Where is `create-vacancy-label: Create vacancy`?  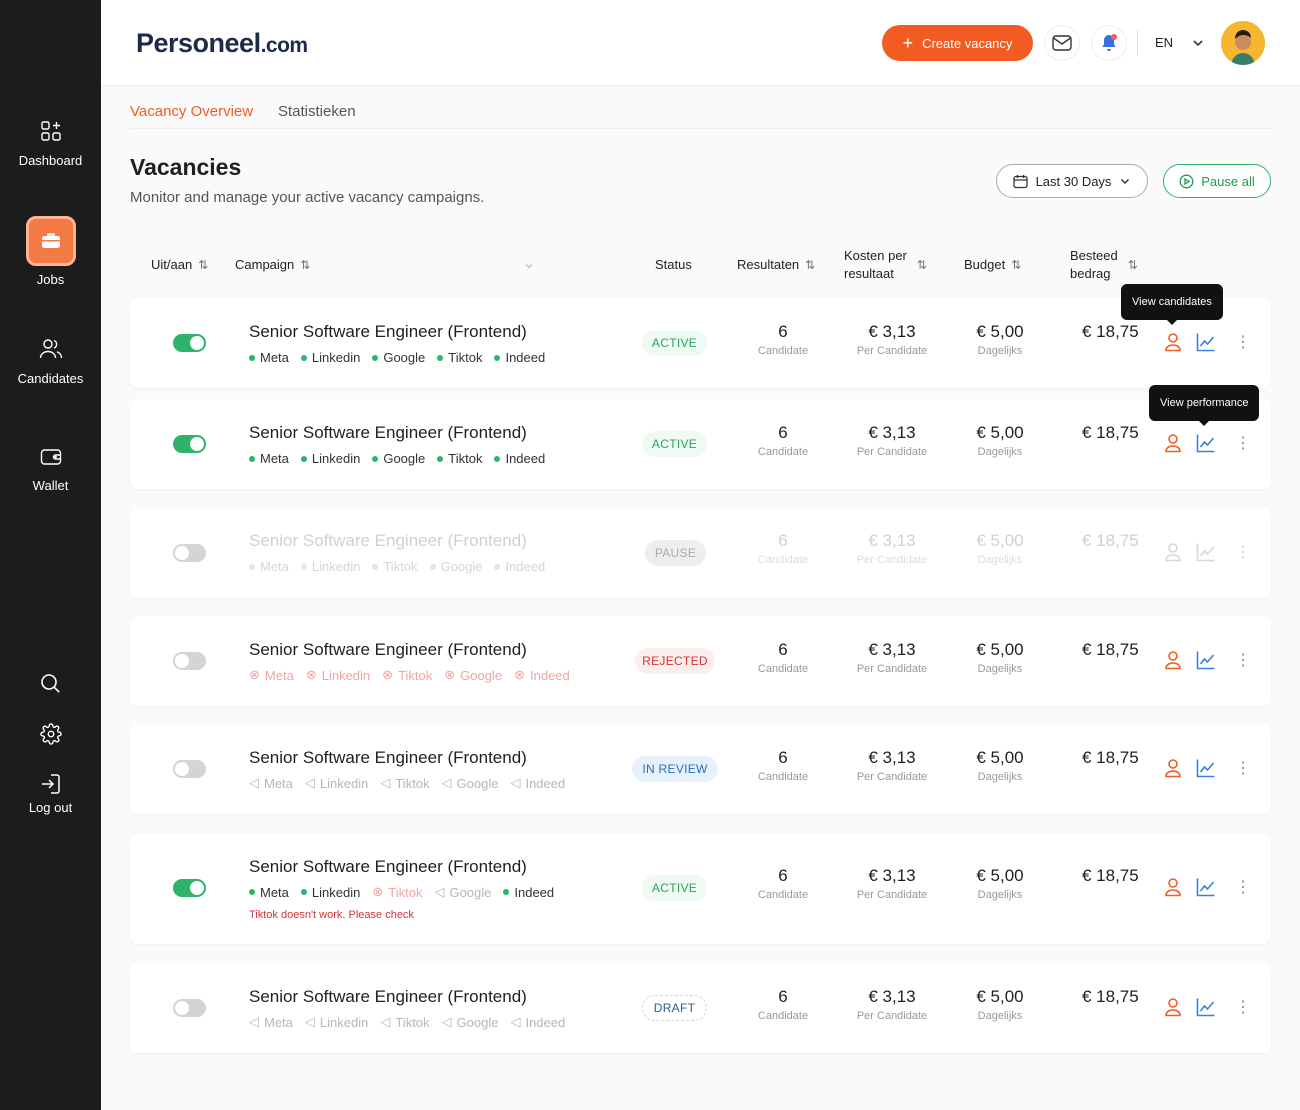
create-vacancy-label: Create vacancy is located at coordinates (967, 43).